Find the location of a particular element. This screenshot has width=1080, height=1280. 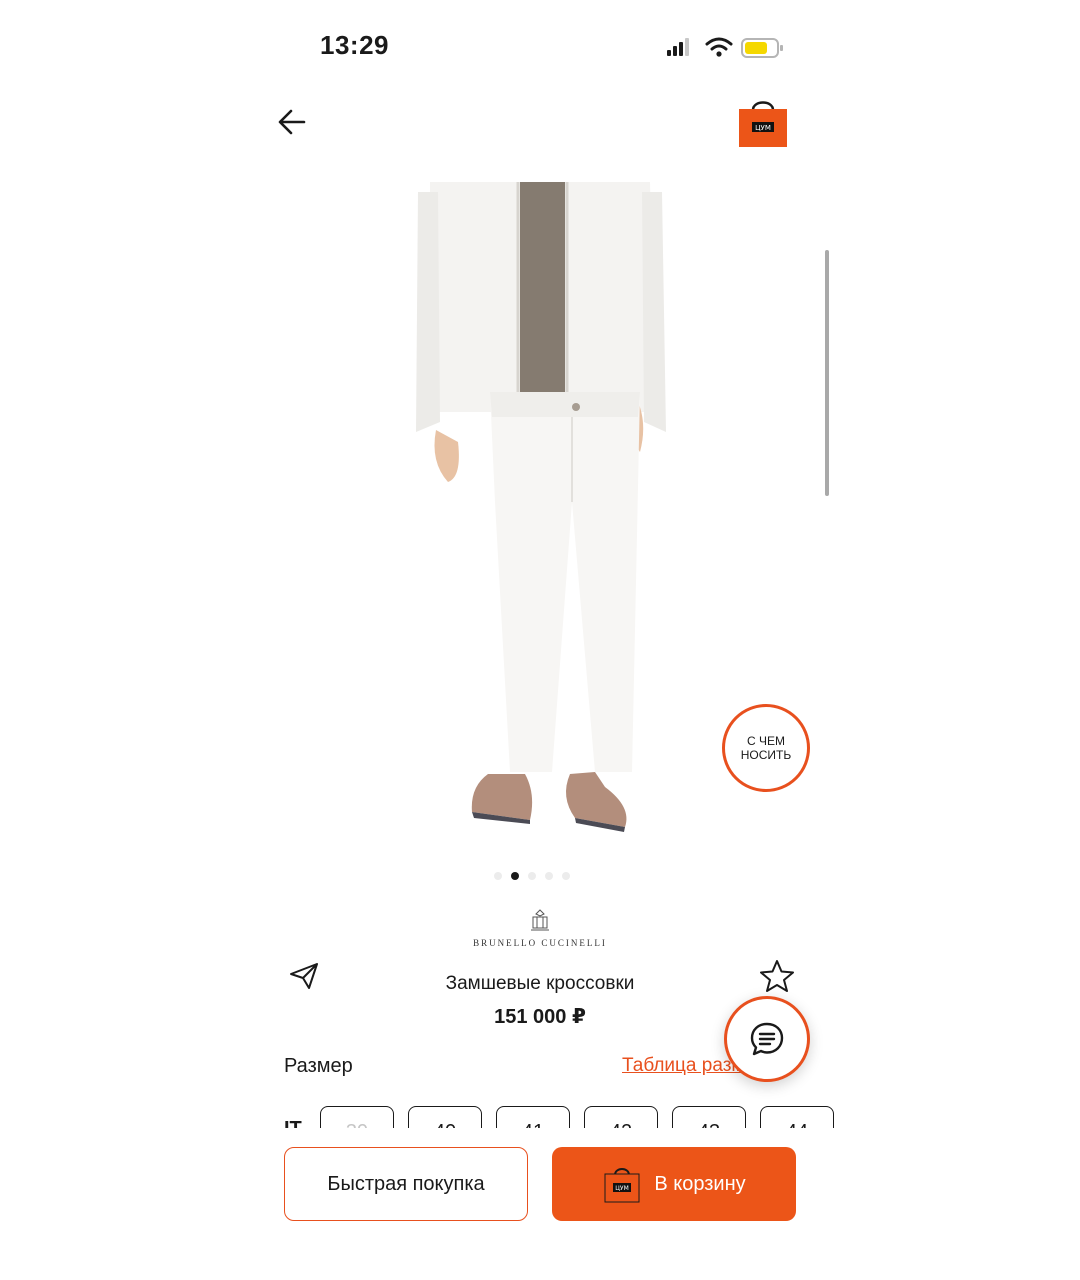

add-cart-logo-text: ЦУМ is located at coordinates (623, 1188).